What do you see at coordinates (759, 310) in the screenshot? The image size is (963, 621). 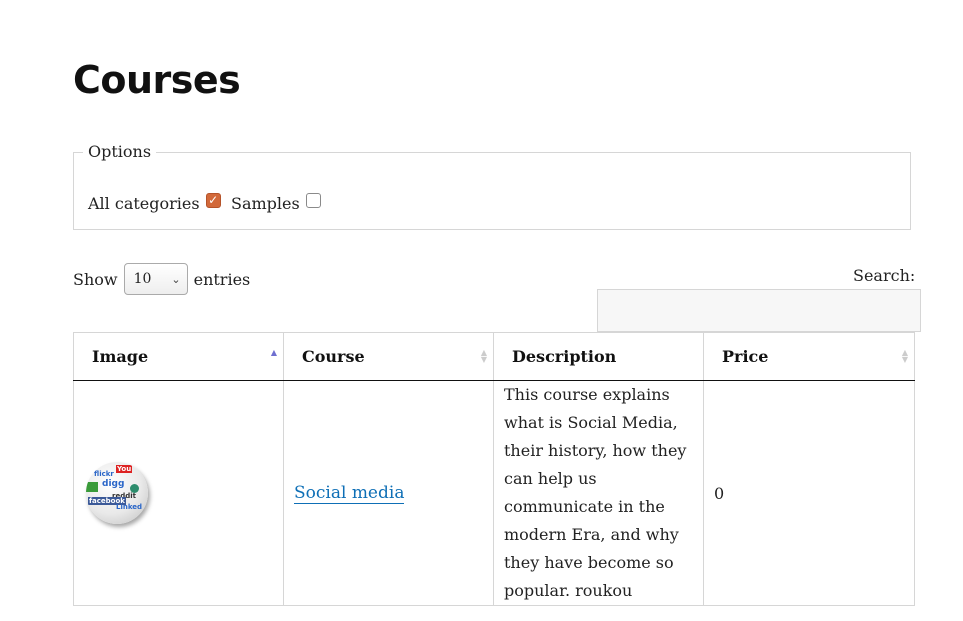 I see `search-input` at bounding box center [759, 310].